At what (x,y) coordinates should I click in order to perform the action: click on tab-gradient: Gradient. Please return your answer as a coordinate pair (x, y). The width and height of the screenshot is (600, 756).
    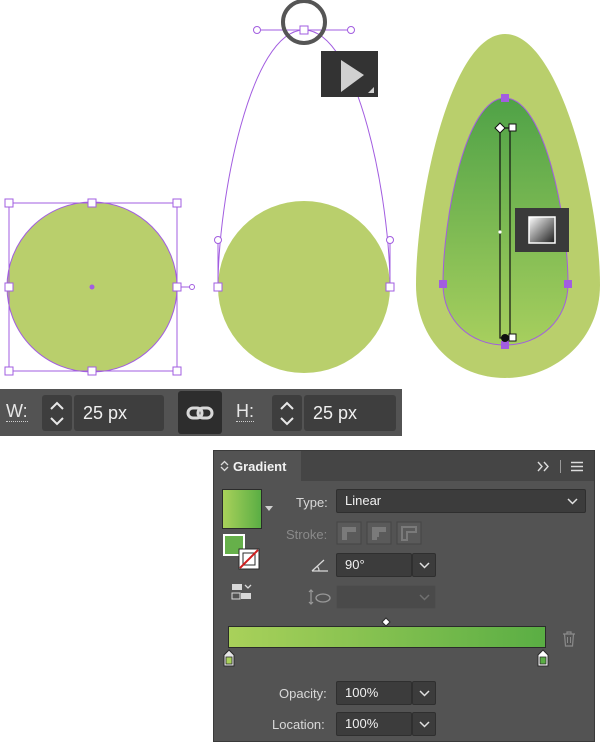
    Looking at the image, I should click on (257, 466).